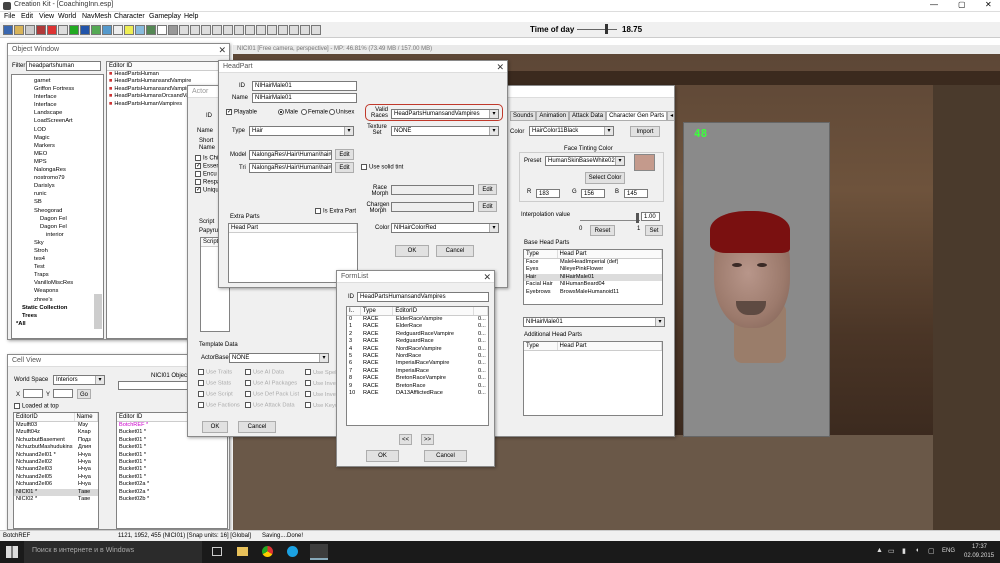  What do you see at coordinates (445, 131) in the screenshot?
I see `texture-set-select: NONE` at bounding box center [445, 131].